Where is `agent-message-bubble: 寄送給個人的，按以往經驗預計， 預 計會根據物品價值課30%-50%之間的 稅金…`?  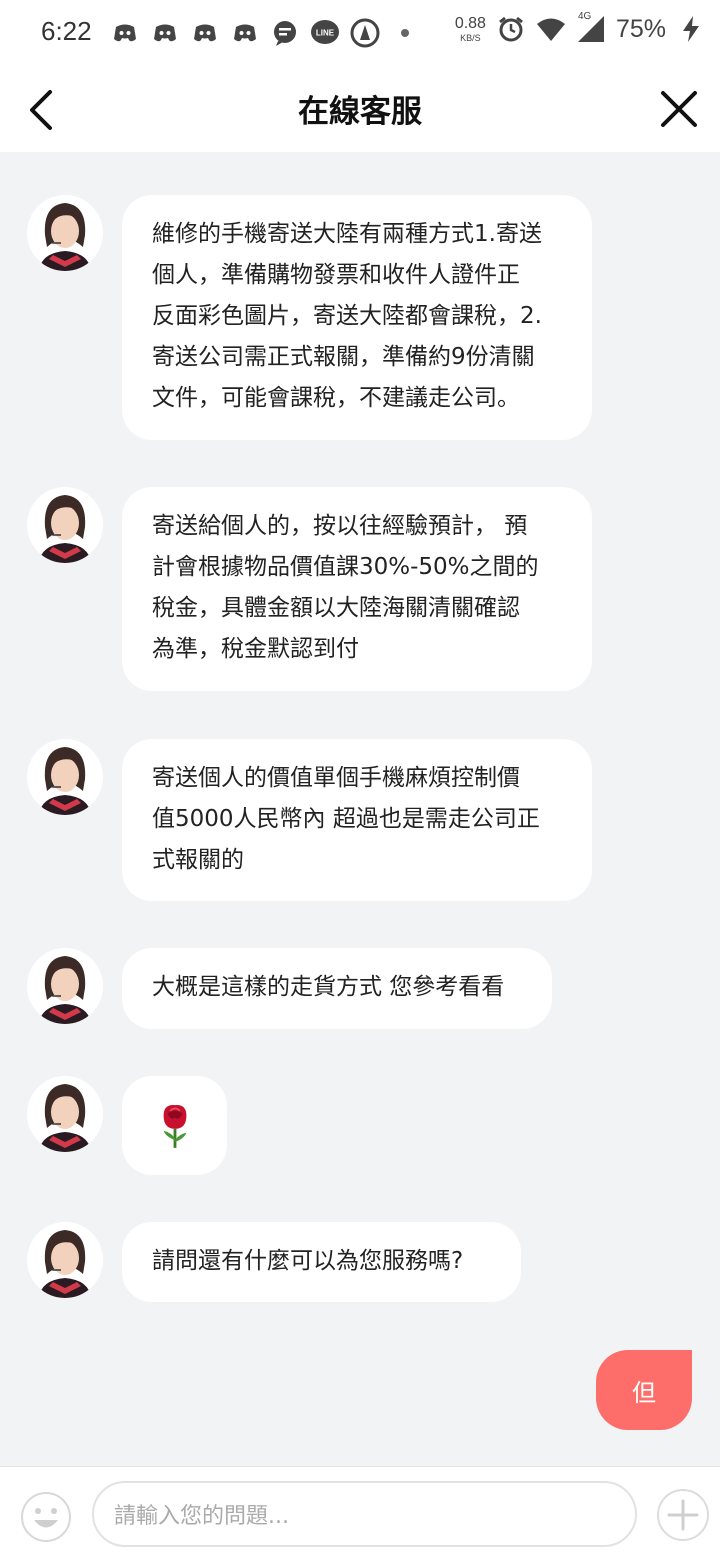 agent-message-bubble: 寄送給個人的，按以往經驗預計， 預 計會根據物品價值課30%-50%之間的 稅金… is located at coordinates (357, 589).